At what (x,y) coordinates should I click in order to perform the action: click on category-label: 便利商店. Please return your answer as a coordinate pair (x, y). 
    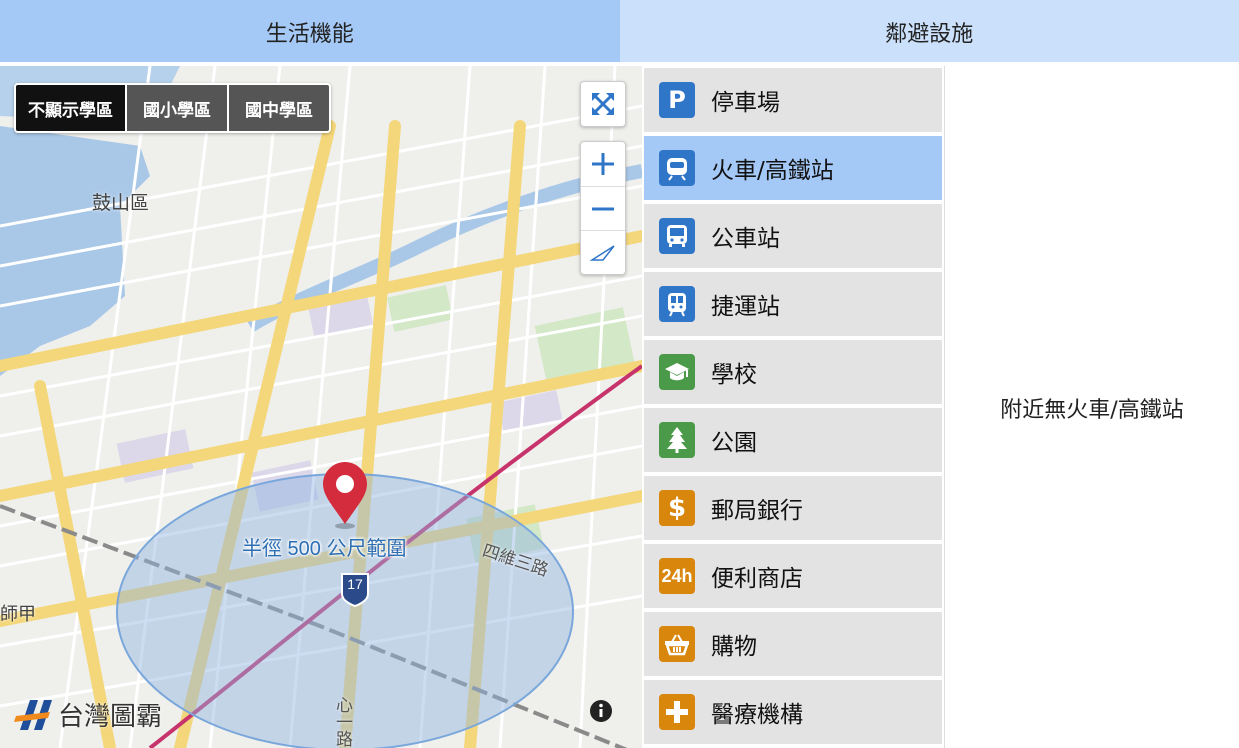
    Looking at the image, I should click on (757, 579).